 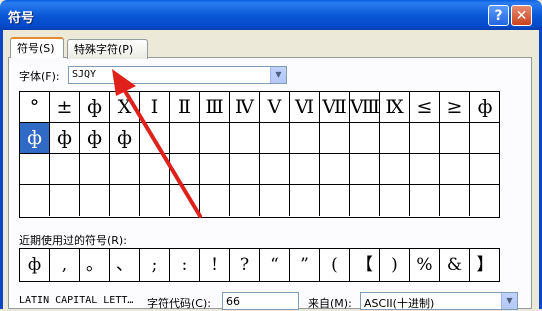 What do you see at coordinates (161, 151) in the screenshot?
I see `annotation-arrow-shaft` at bounding box center [161, 151].